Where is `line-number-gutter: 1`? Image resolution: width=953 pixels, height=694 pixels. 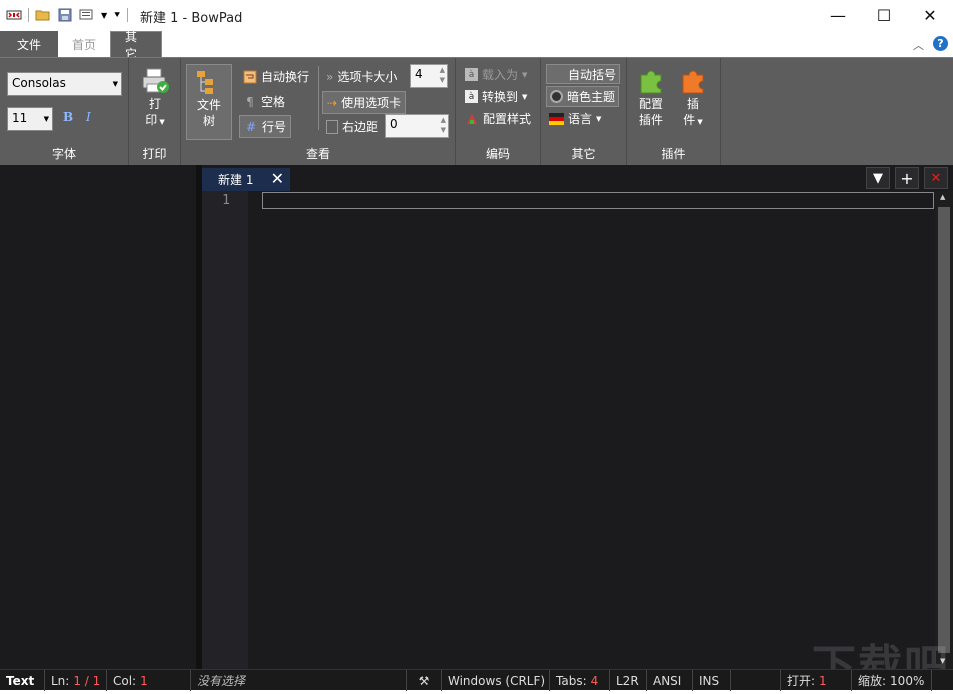
line-number-gutter: 1 is located at coordinates (225, 430).